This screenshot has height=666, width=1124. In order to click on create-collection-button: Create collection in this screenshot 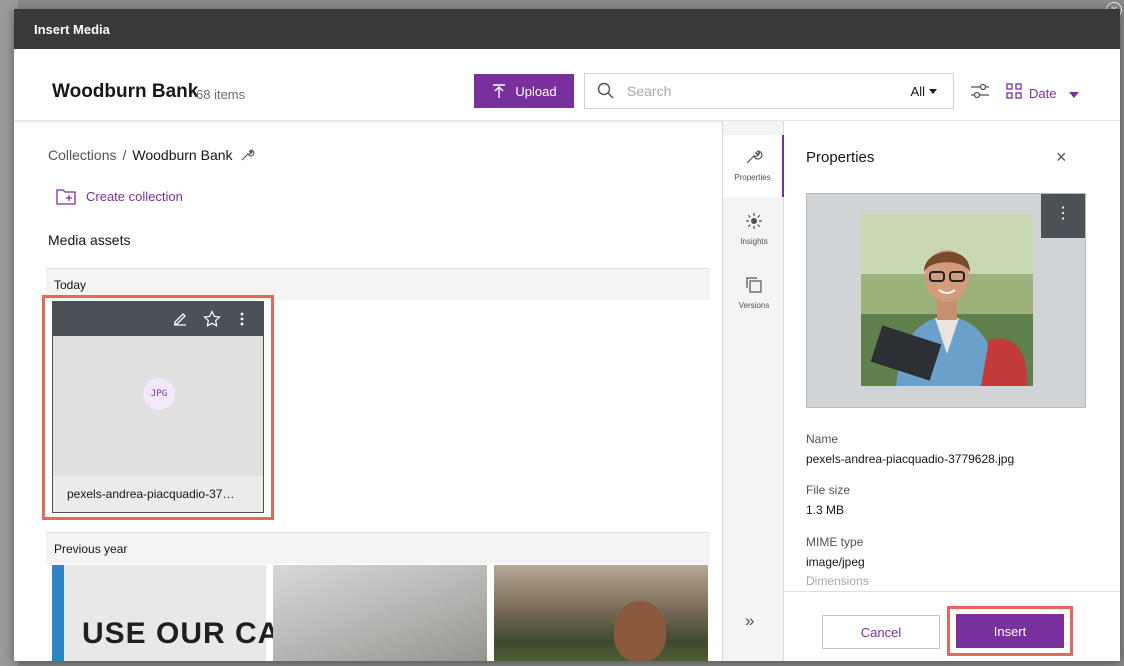, I will do `click(119, 196)`.